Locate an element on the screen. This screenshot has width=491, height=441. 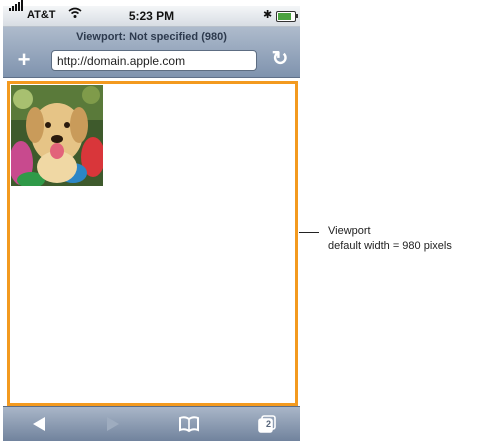
battery-icon is located at coordinates (287, 16).